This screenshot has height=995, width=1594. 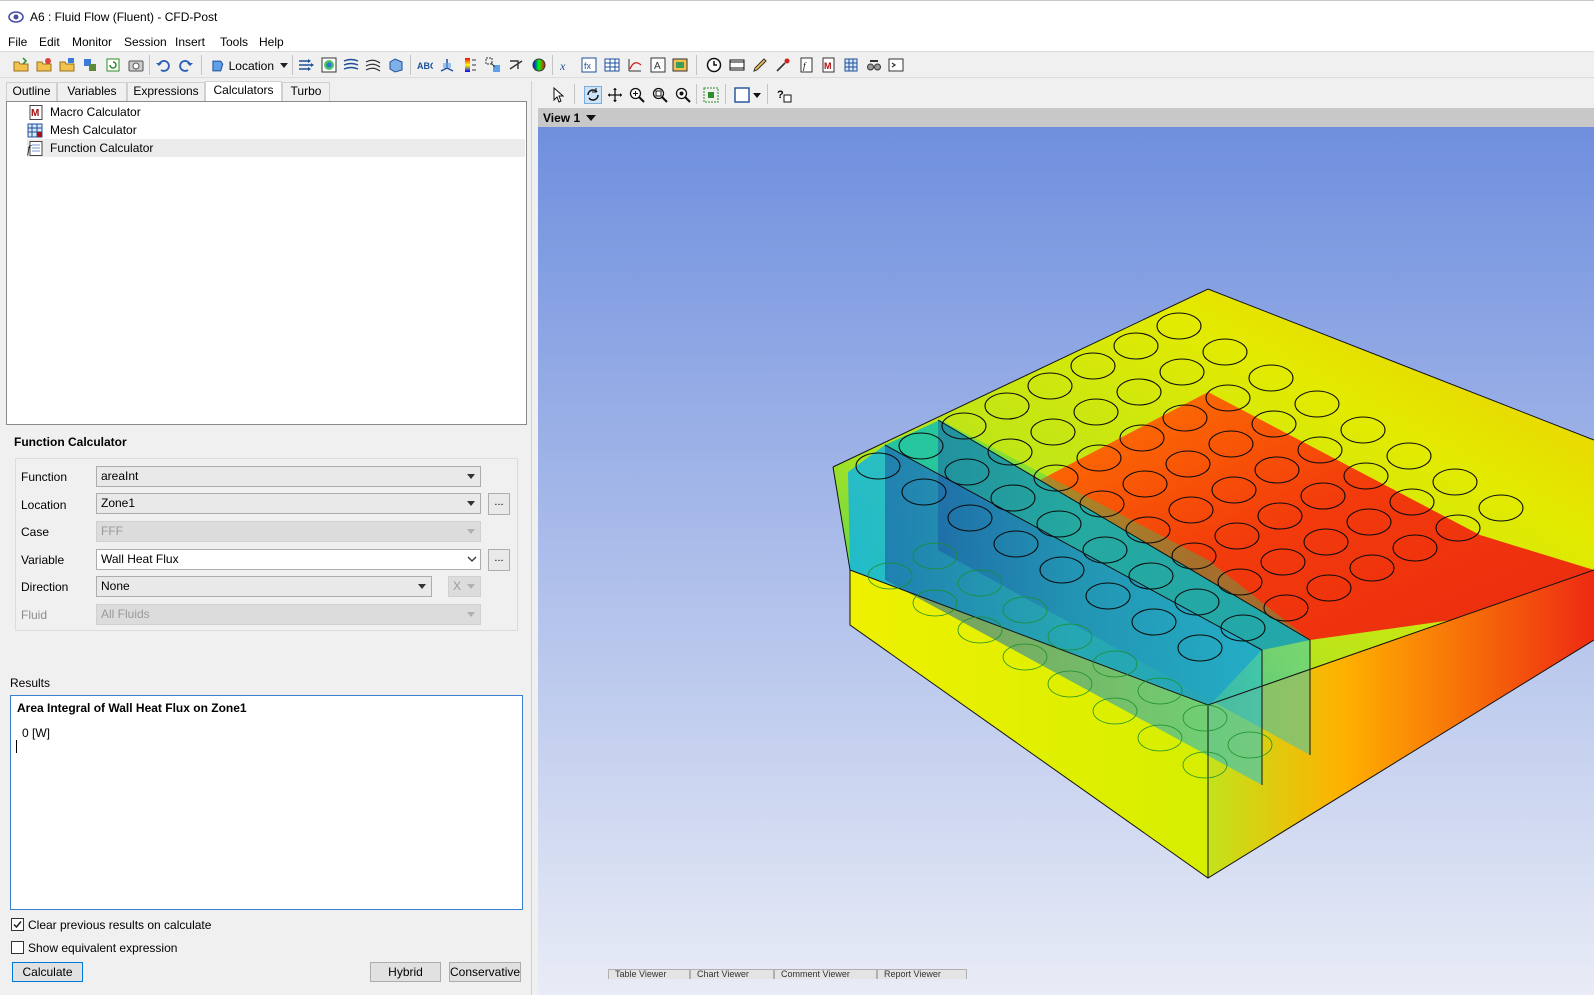 What do you see at coordinates (680, 65) in the screenshot?
I see `figure-icon` at bounding box center [680, 65].